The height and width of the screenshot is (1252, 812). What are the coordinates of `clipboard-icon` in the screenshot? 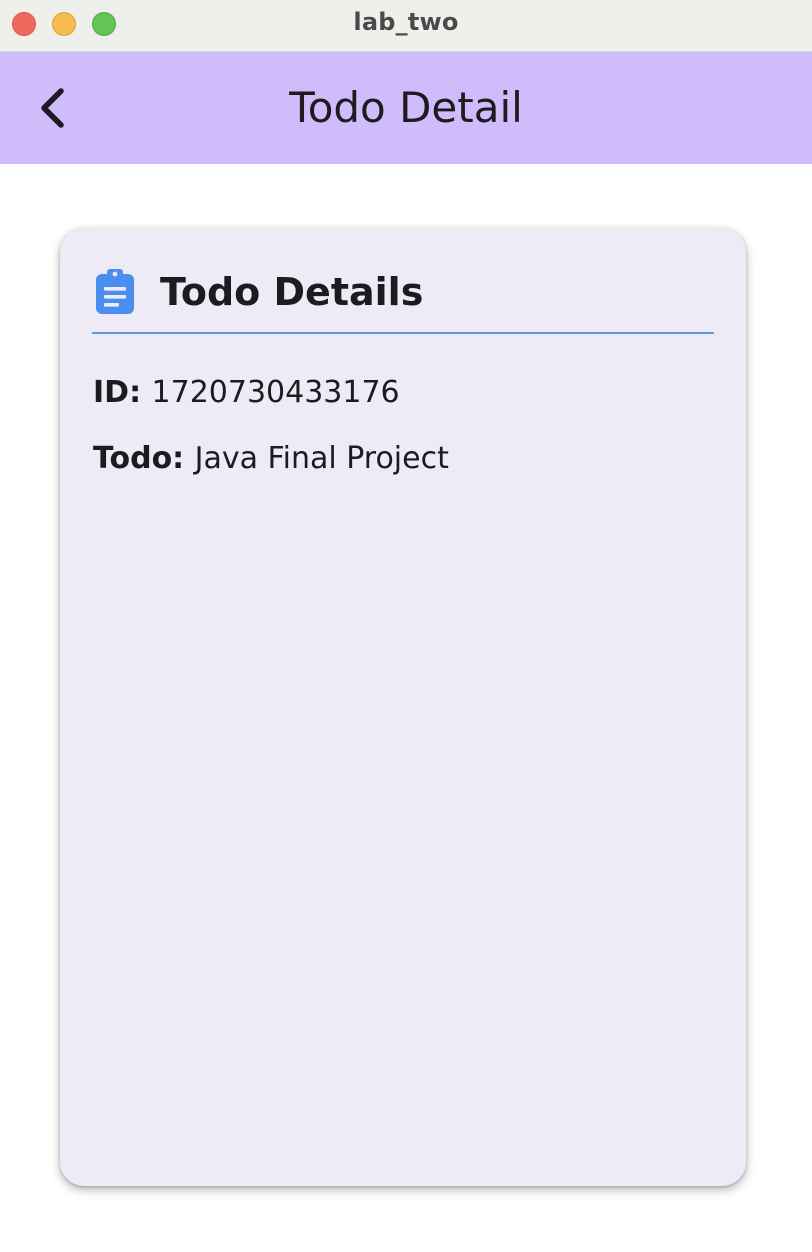 It's located at (115, 291).